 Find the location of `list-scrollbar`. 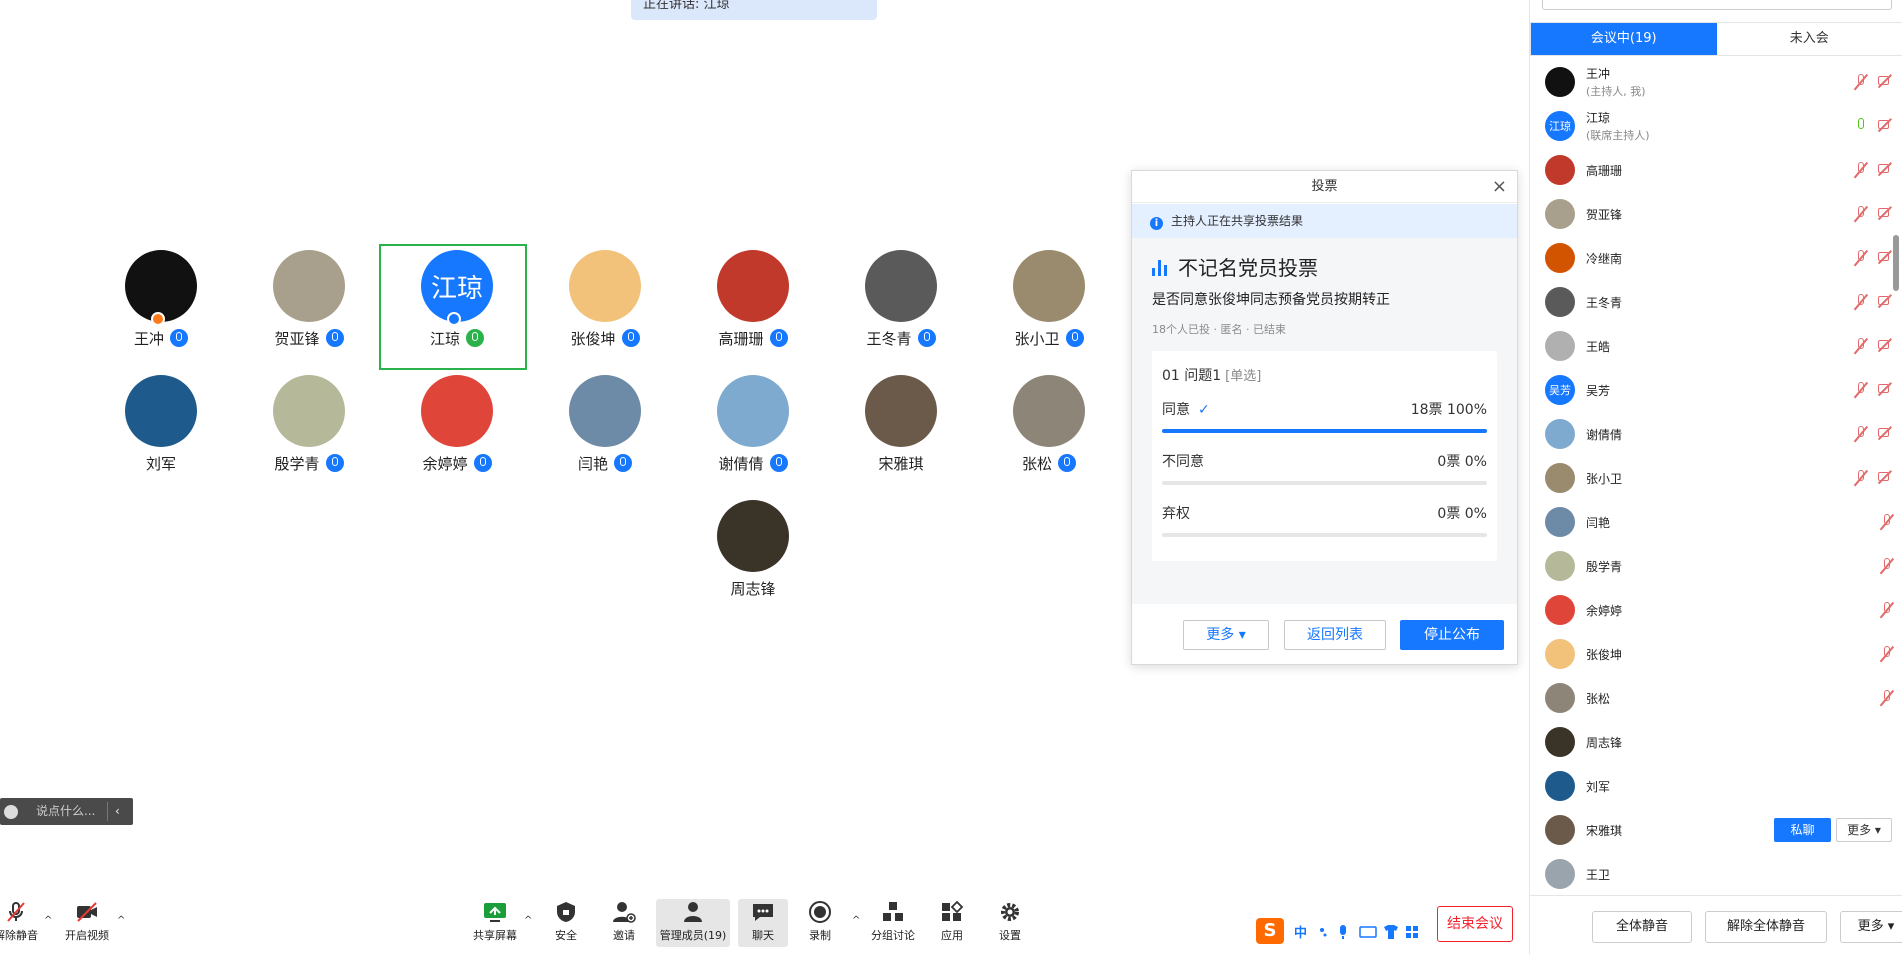

list-scrollbar is located at coordinates (1896, 263).